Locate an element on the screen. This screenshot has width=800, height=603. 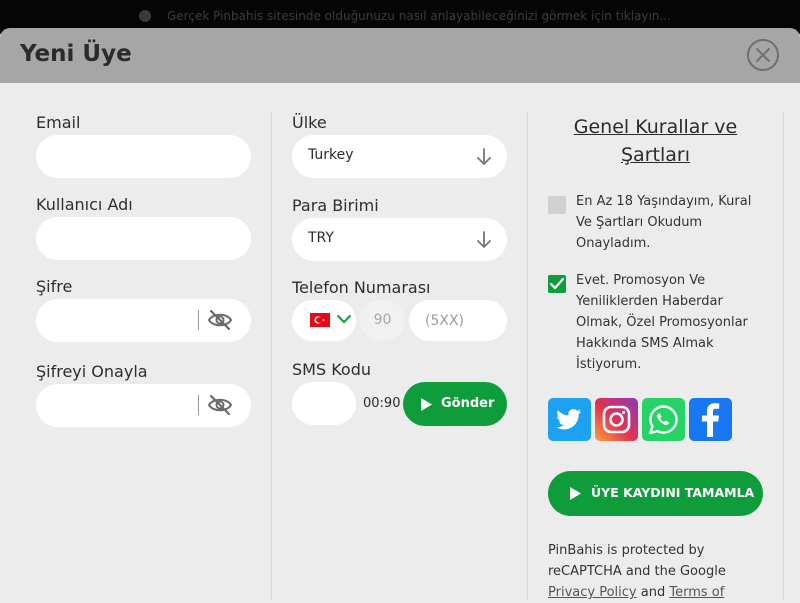
phone-label: Telefon Numarası is located at coordinates (361, 287).